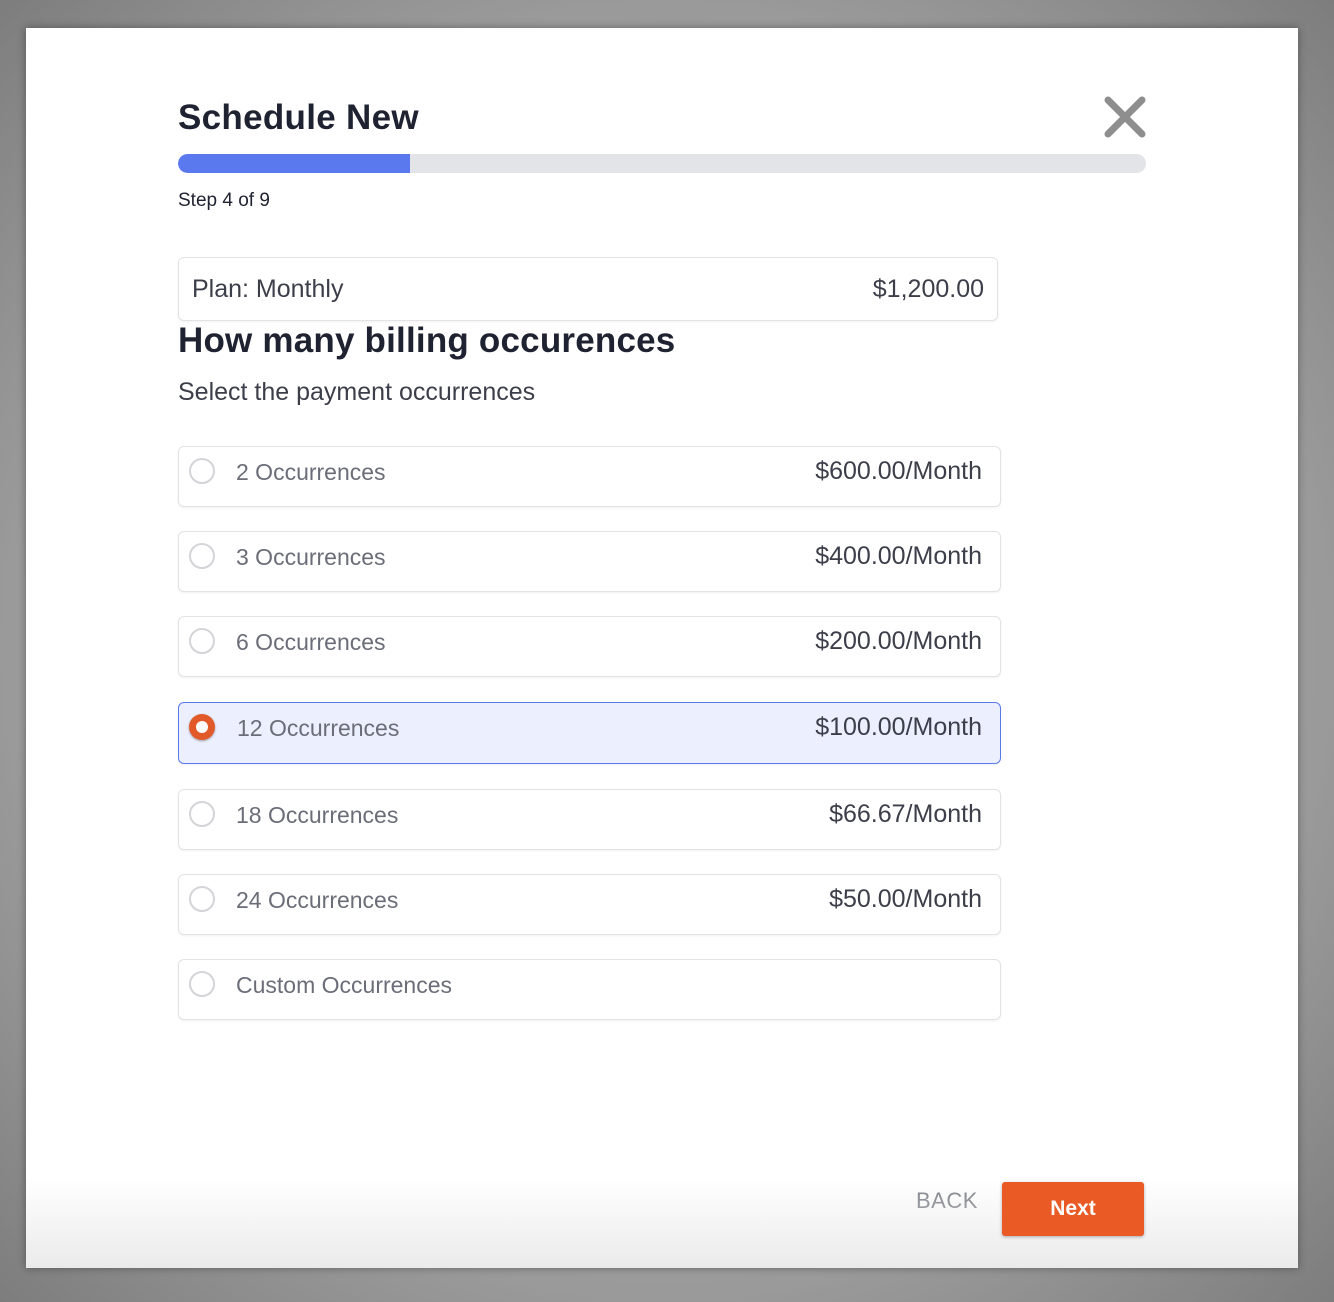 The image size is (1334, 1302). Describe the element at coordinates (317, 900) in the screenshot. I see `option-label: 24 Occurrences` at that location.